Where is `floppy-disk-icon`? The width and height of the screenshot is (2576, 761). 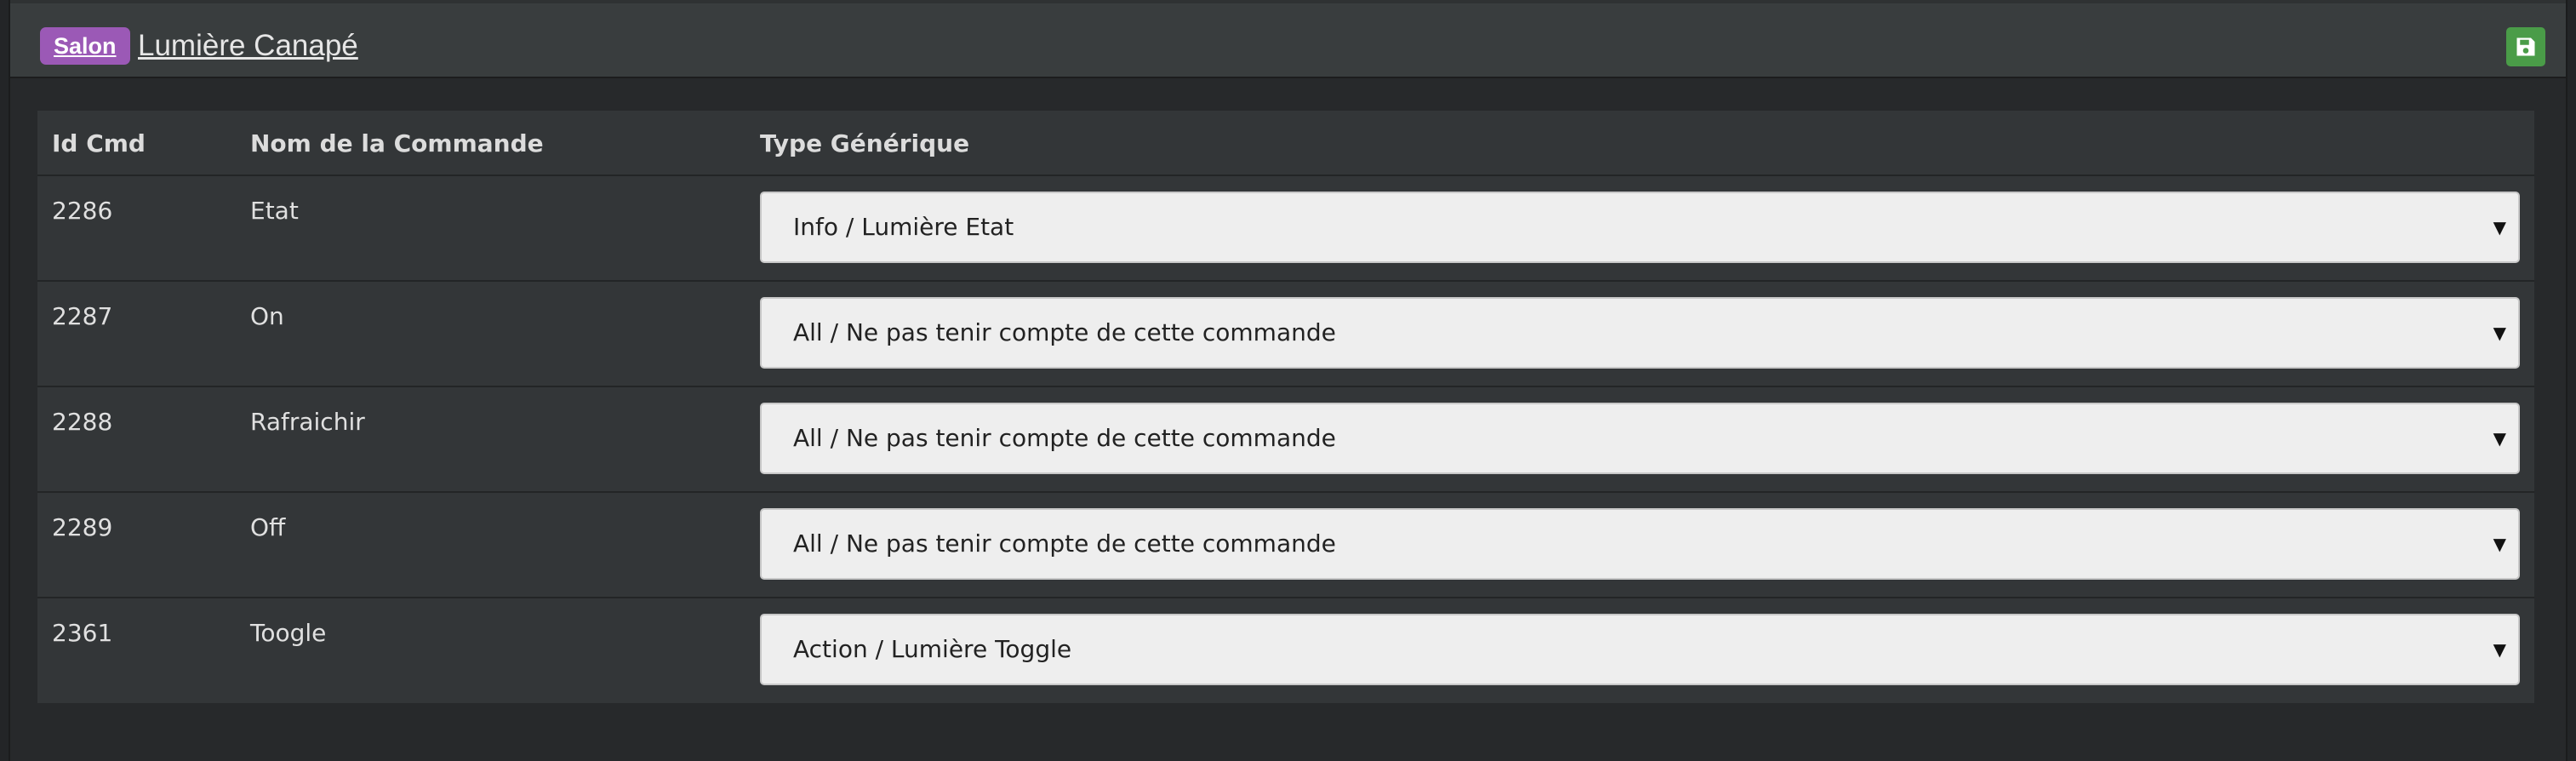 floppy-disk-icon is located at coordinates (2525, 46).